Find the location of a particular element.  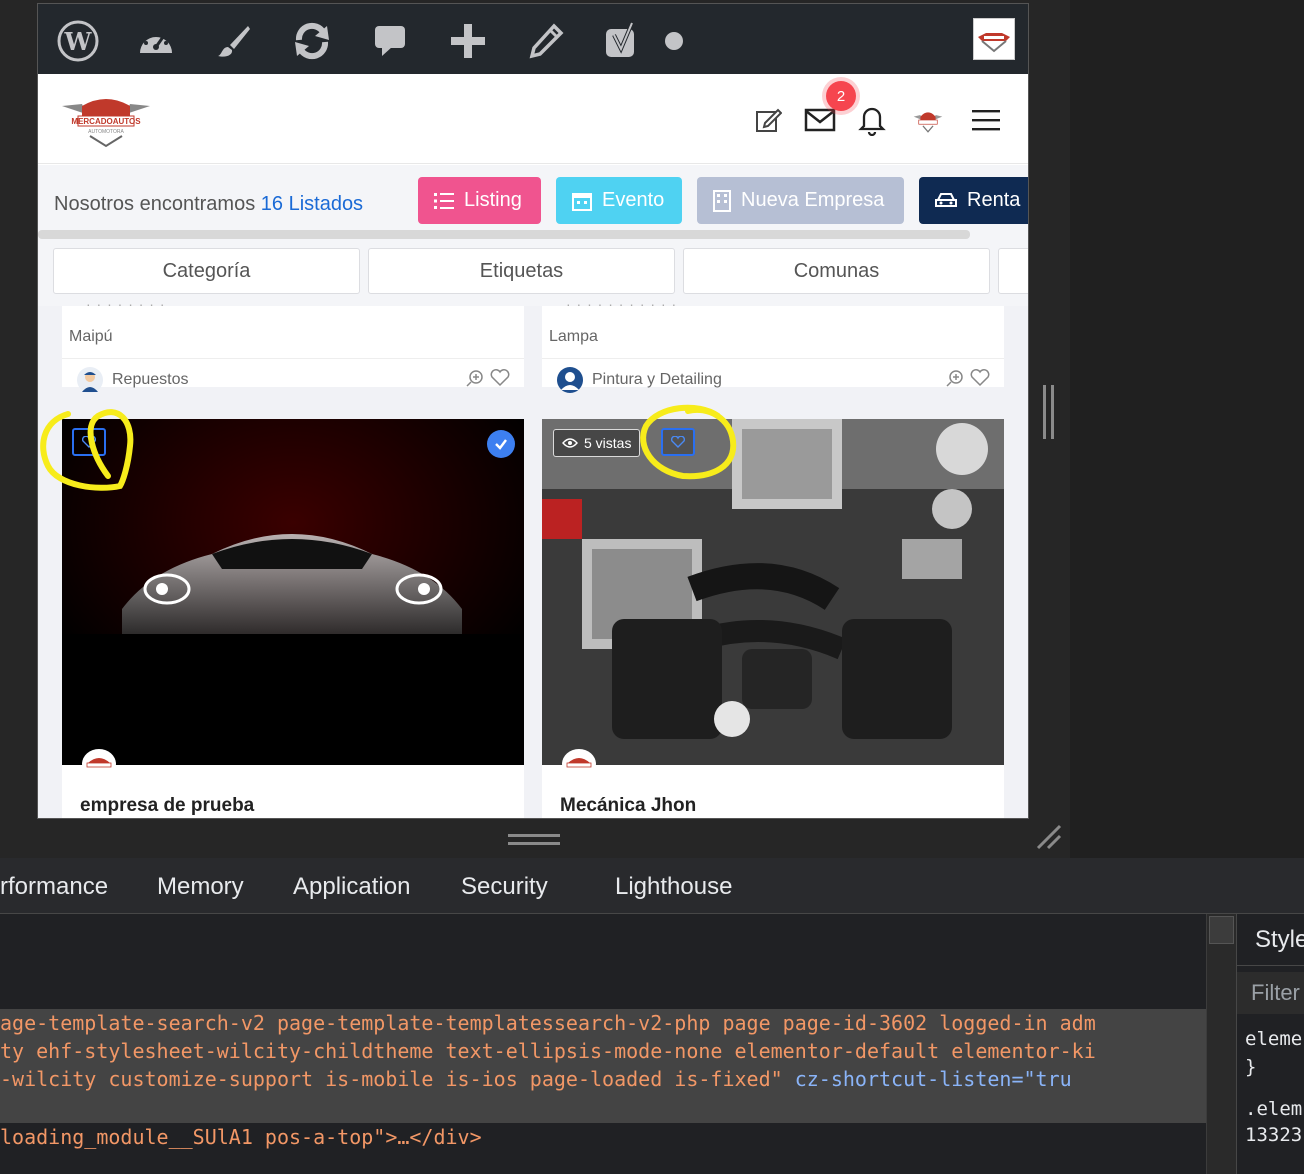

styles-filter-input: Filter is located at coordinates (1270, 993).